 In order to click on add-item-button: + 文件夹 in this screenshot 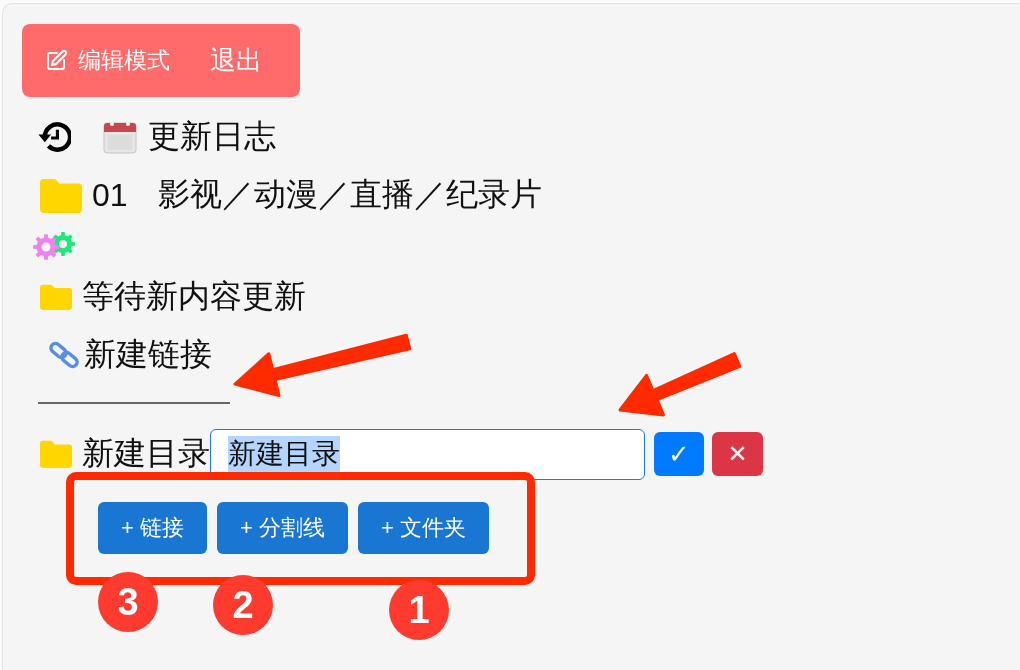, I will do `click(423, 528)`.